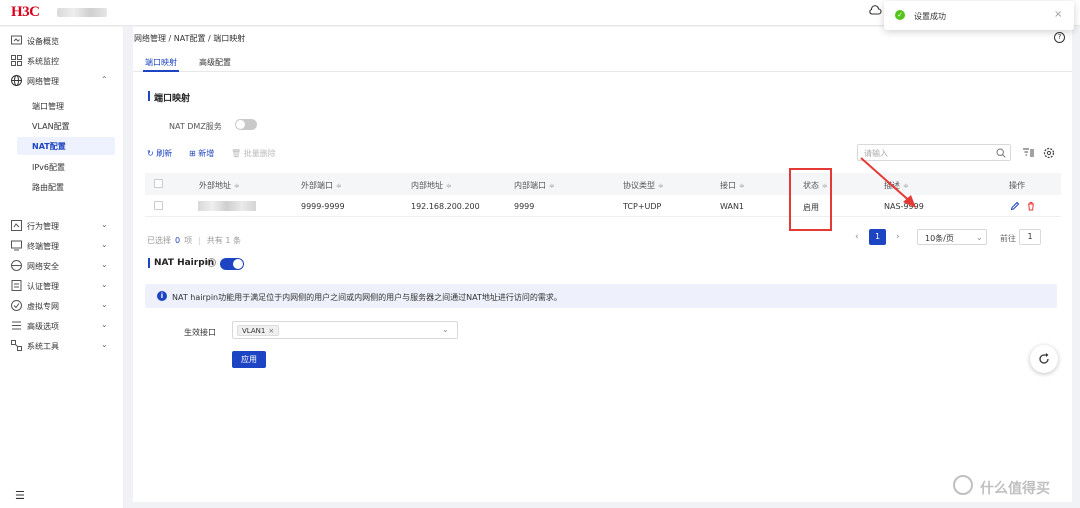  What do you see at coordinates (427, 185) in the screenshot?
I see `col-label: 内部地址` at bounding box center [427, 185].